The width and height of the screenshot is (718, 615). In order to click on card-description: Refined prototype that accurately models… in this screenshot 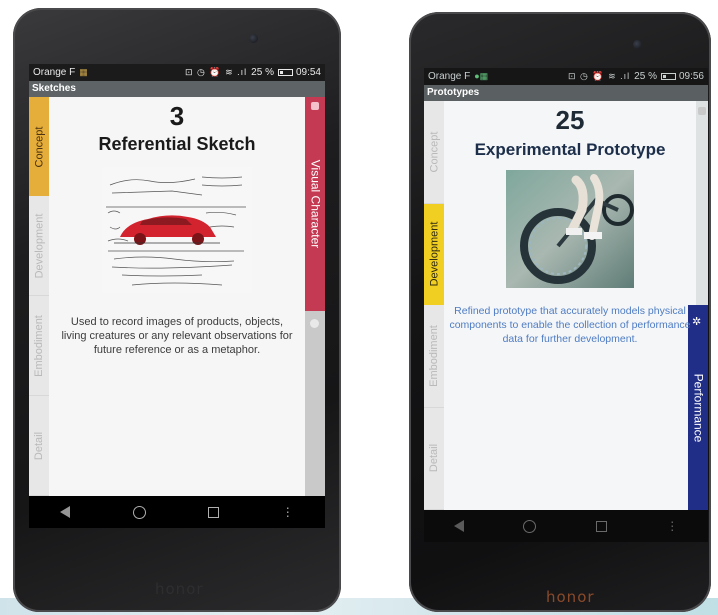, I will do `click(570, 325)`.